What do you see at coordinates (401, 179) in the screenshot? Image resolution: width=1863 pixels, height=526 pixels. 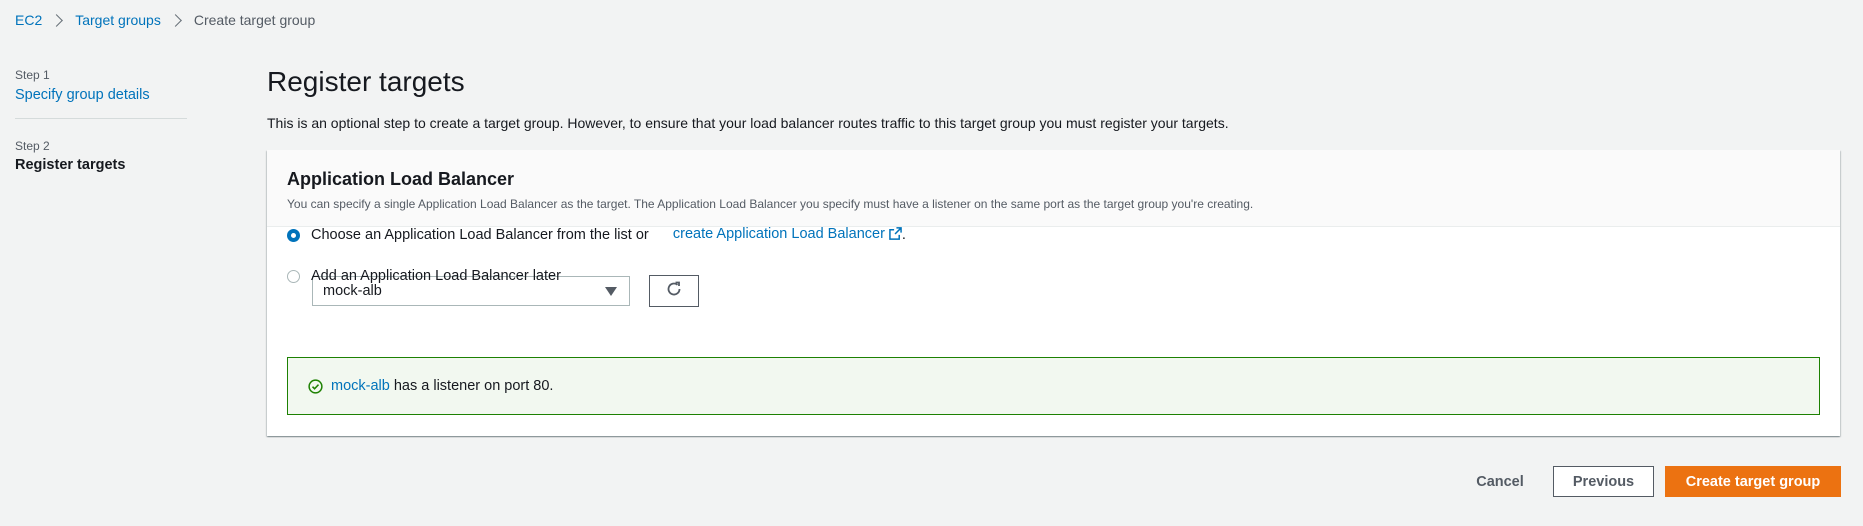 I see `panel-title: Application Load Balancer` at bounding box center [401, 179].